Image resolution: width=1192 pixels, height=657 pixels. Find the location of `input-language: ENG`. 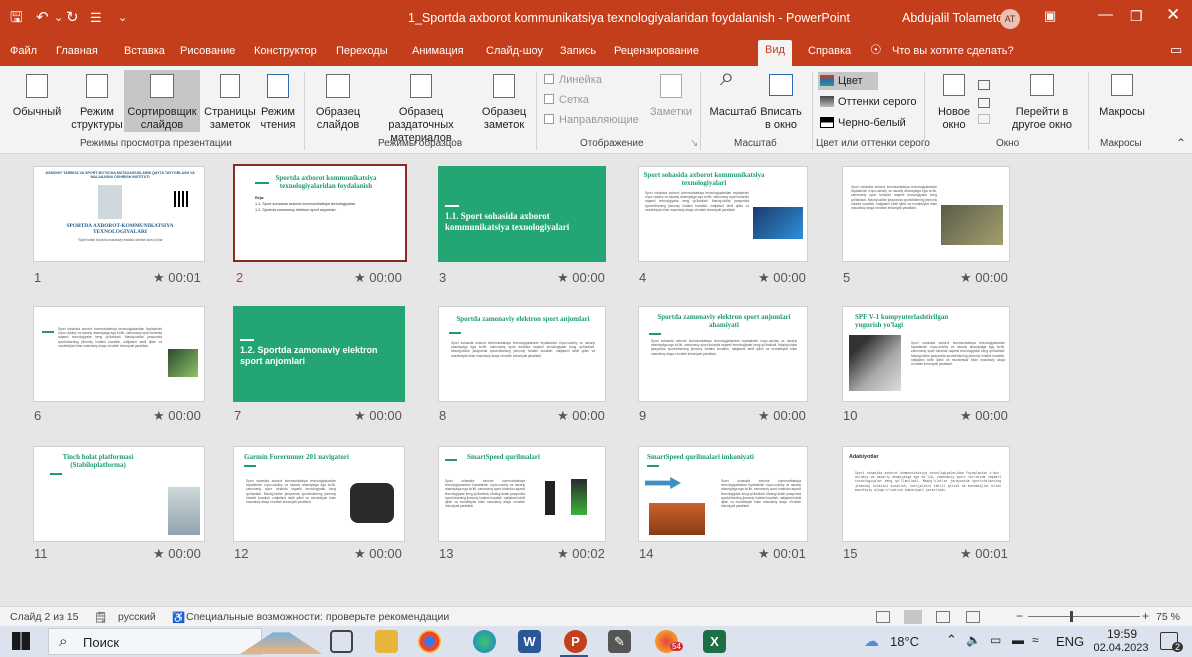

input-language: ENG is located at coordinates (1070, 641).